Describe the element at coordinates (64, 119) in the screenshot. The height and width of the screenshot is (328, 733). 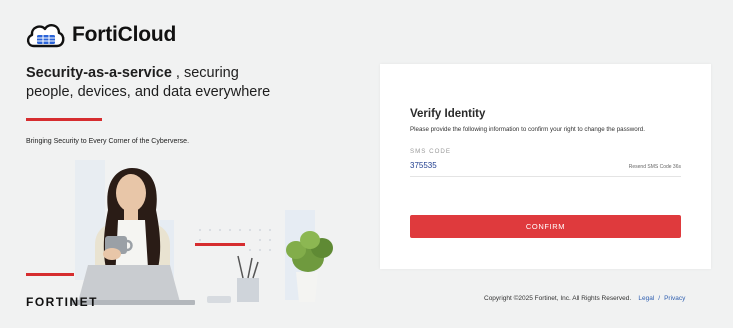
I see `accent-divider` at that location.